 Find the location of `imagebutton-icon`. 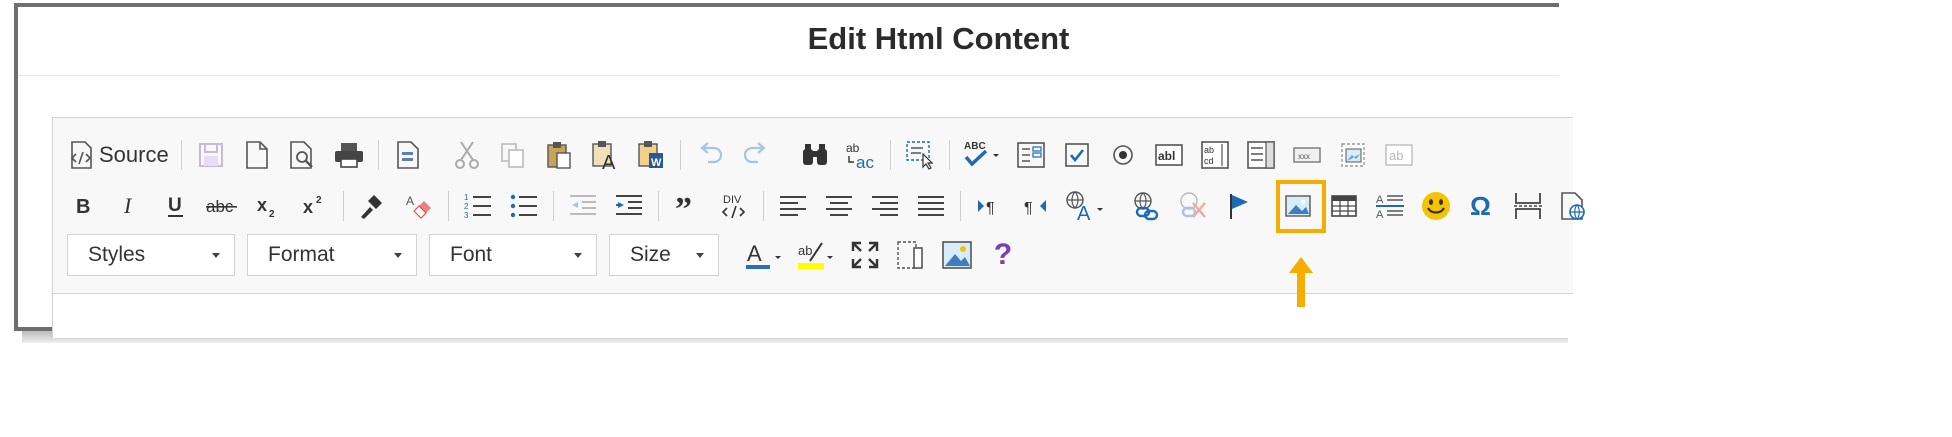

imagebutton-icon is located at coordinates (1353, 155).